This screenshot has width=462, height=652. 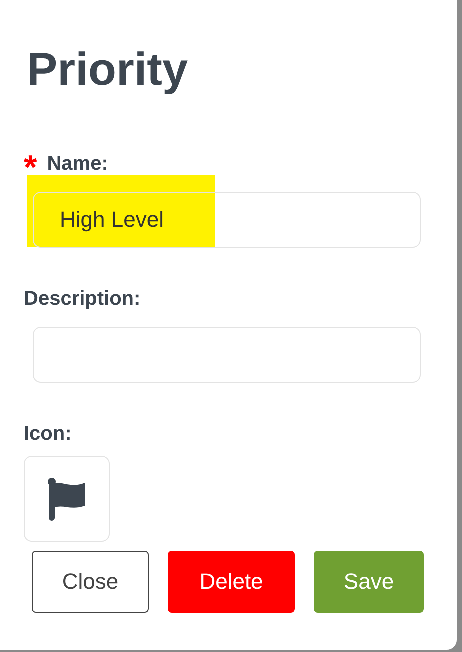 I want to click on field-label: Name:, so click(x=77, y=164).